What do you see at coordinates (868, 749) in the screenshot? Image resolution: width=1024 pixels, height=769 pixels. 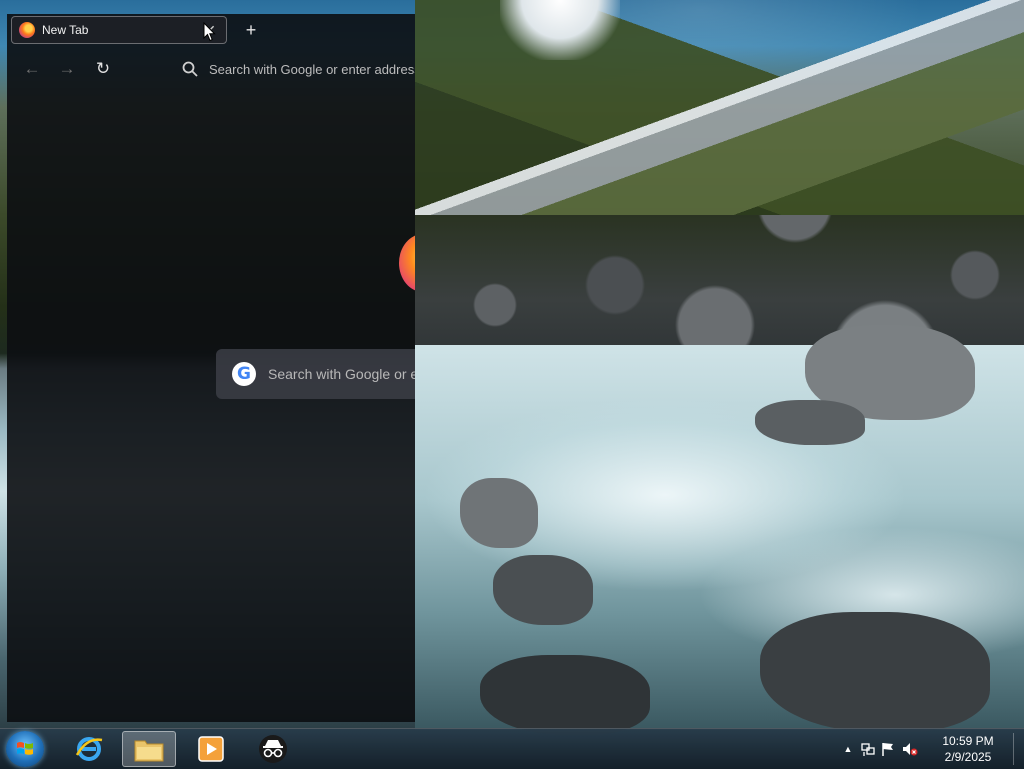 I see `network-icon` at bounding box center [868, 749].